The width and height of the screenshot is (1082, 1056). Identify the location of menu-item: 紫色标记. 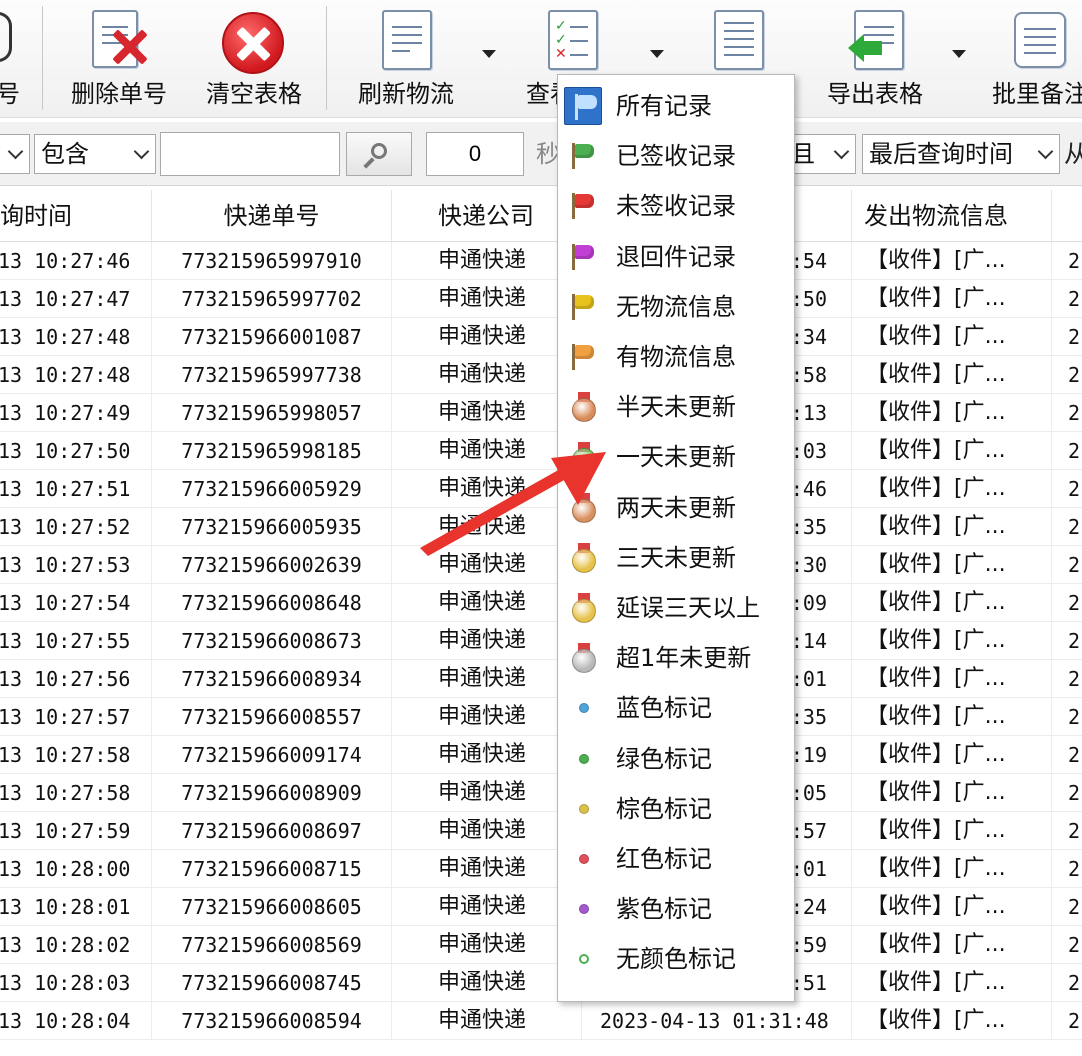
(676, 909).